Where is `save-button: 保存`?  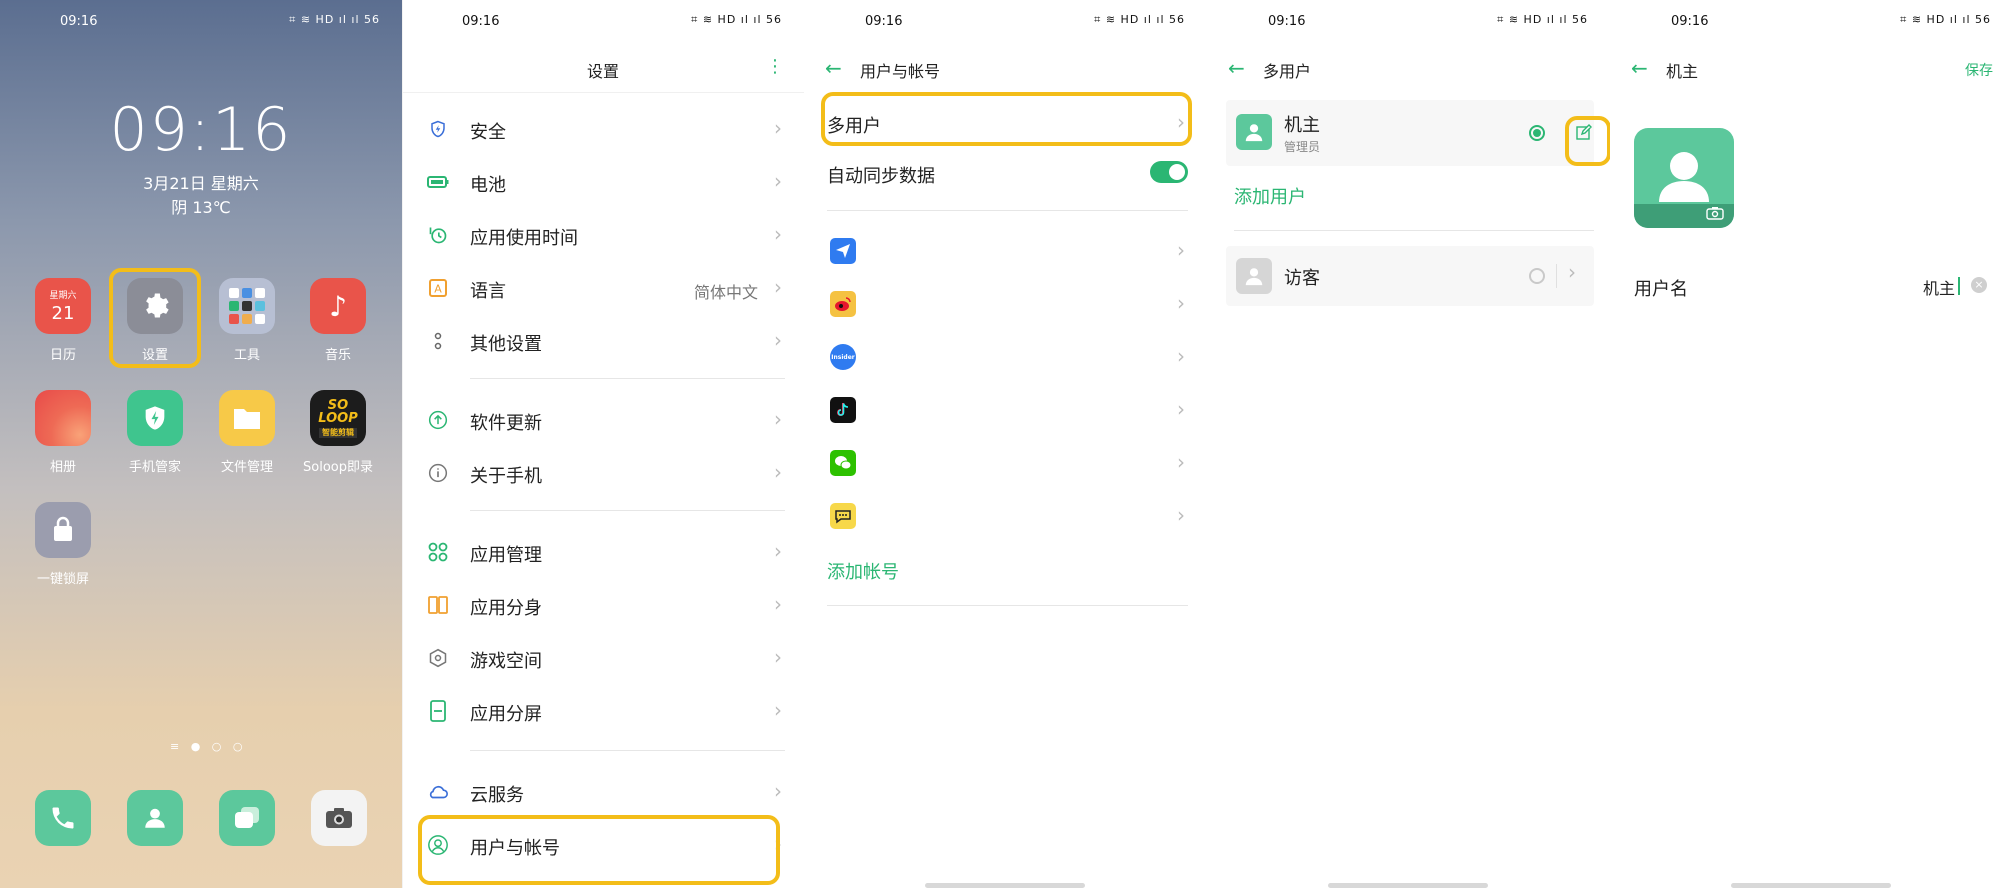
save-button: 保存 is located at coordinates (1979, 70).